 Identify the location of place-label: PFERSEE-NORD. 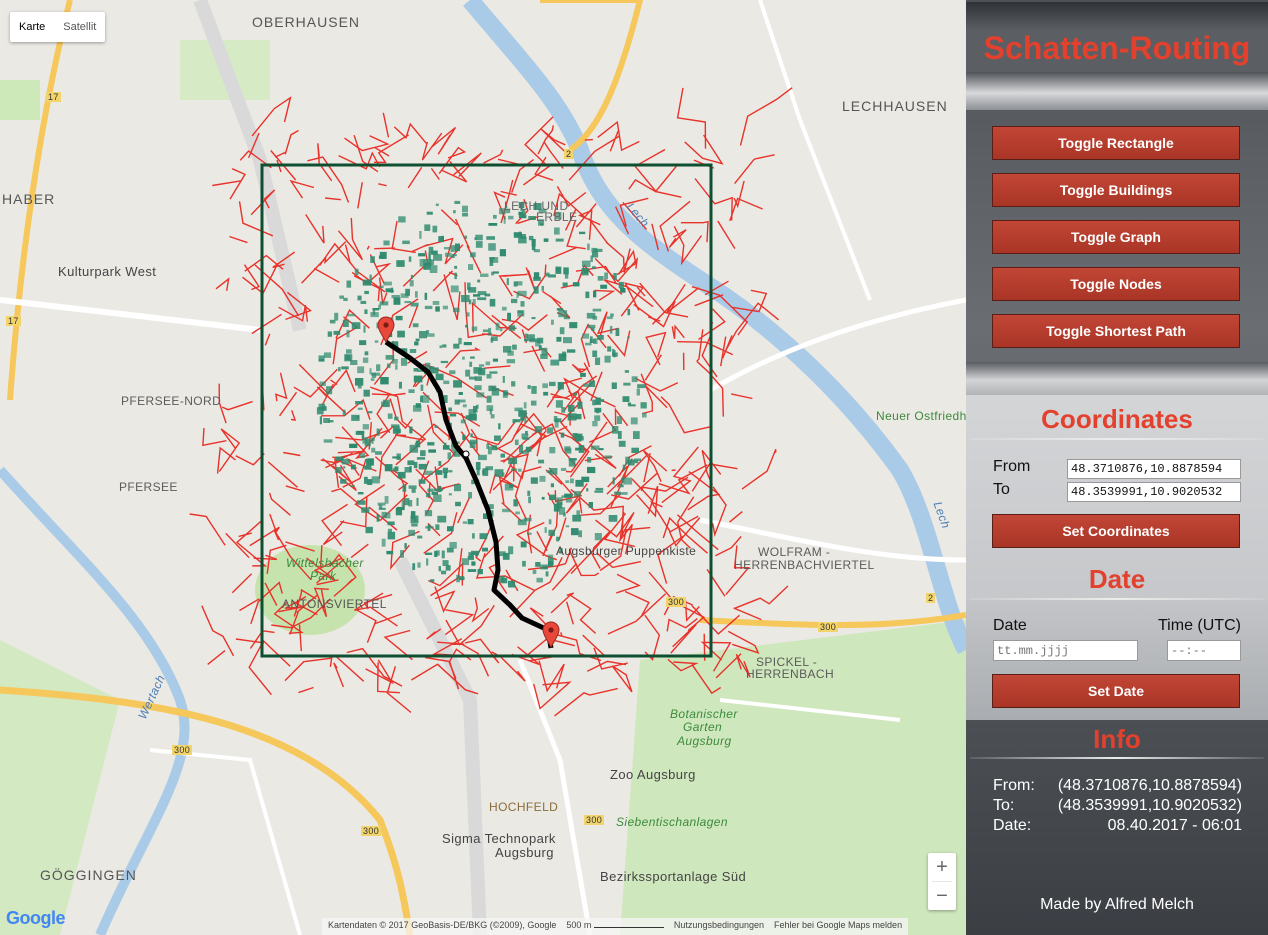
(171, 401).